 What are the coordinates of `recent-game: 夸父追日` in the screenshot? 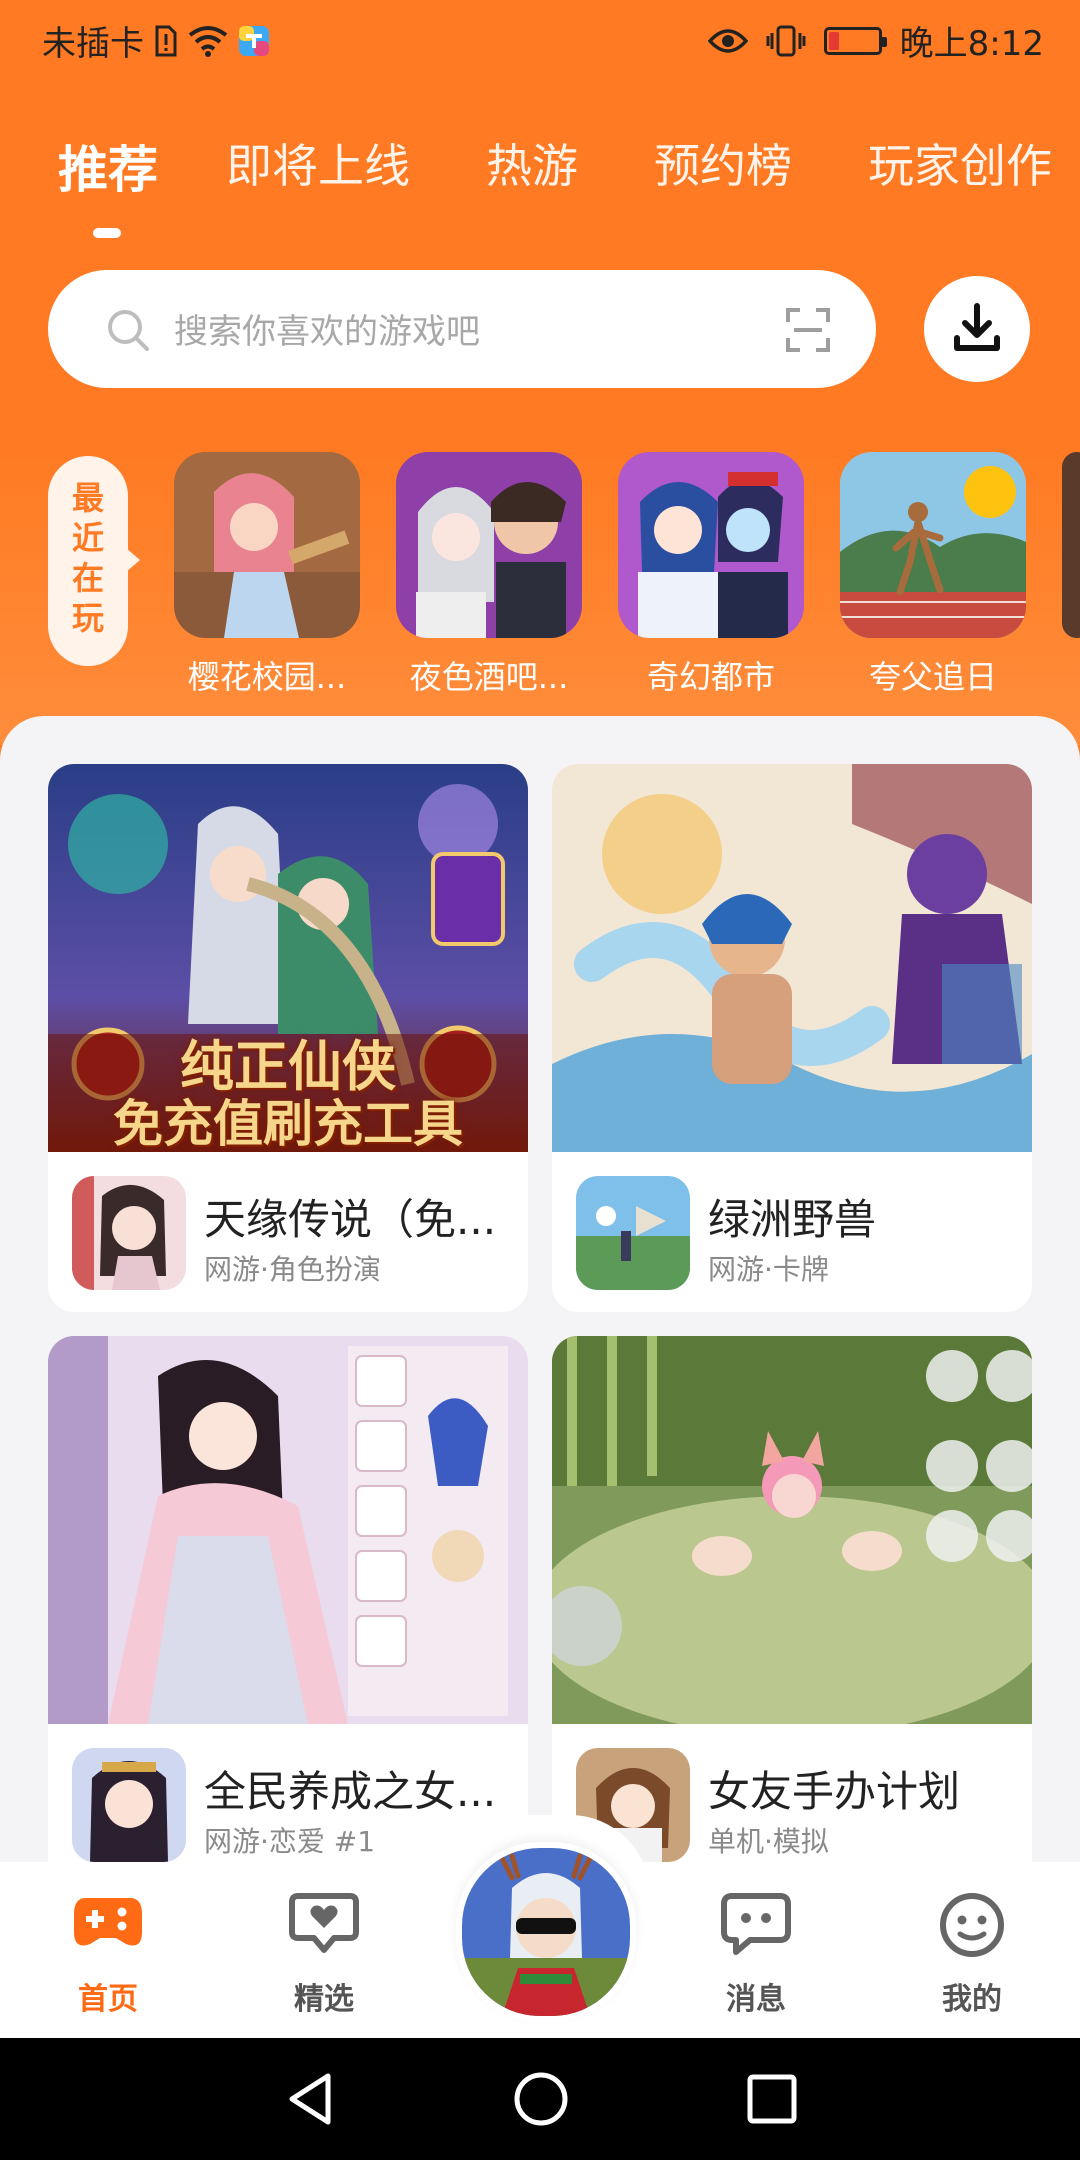 It's located at (933, 575).